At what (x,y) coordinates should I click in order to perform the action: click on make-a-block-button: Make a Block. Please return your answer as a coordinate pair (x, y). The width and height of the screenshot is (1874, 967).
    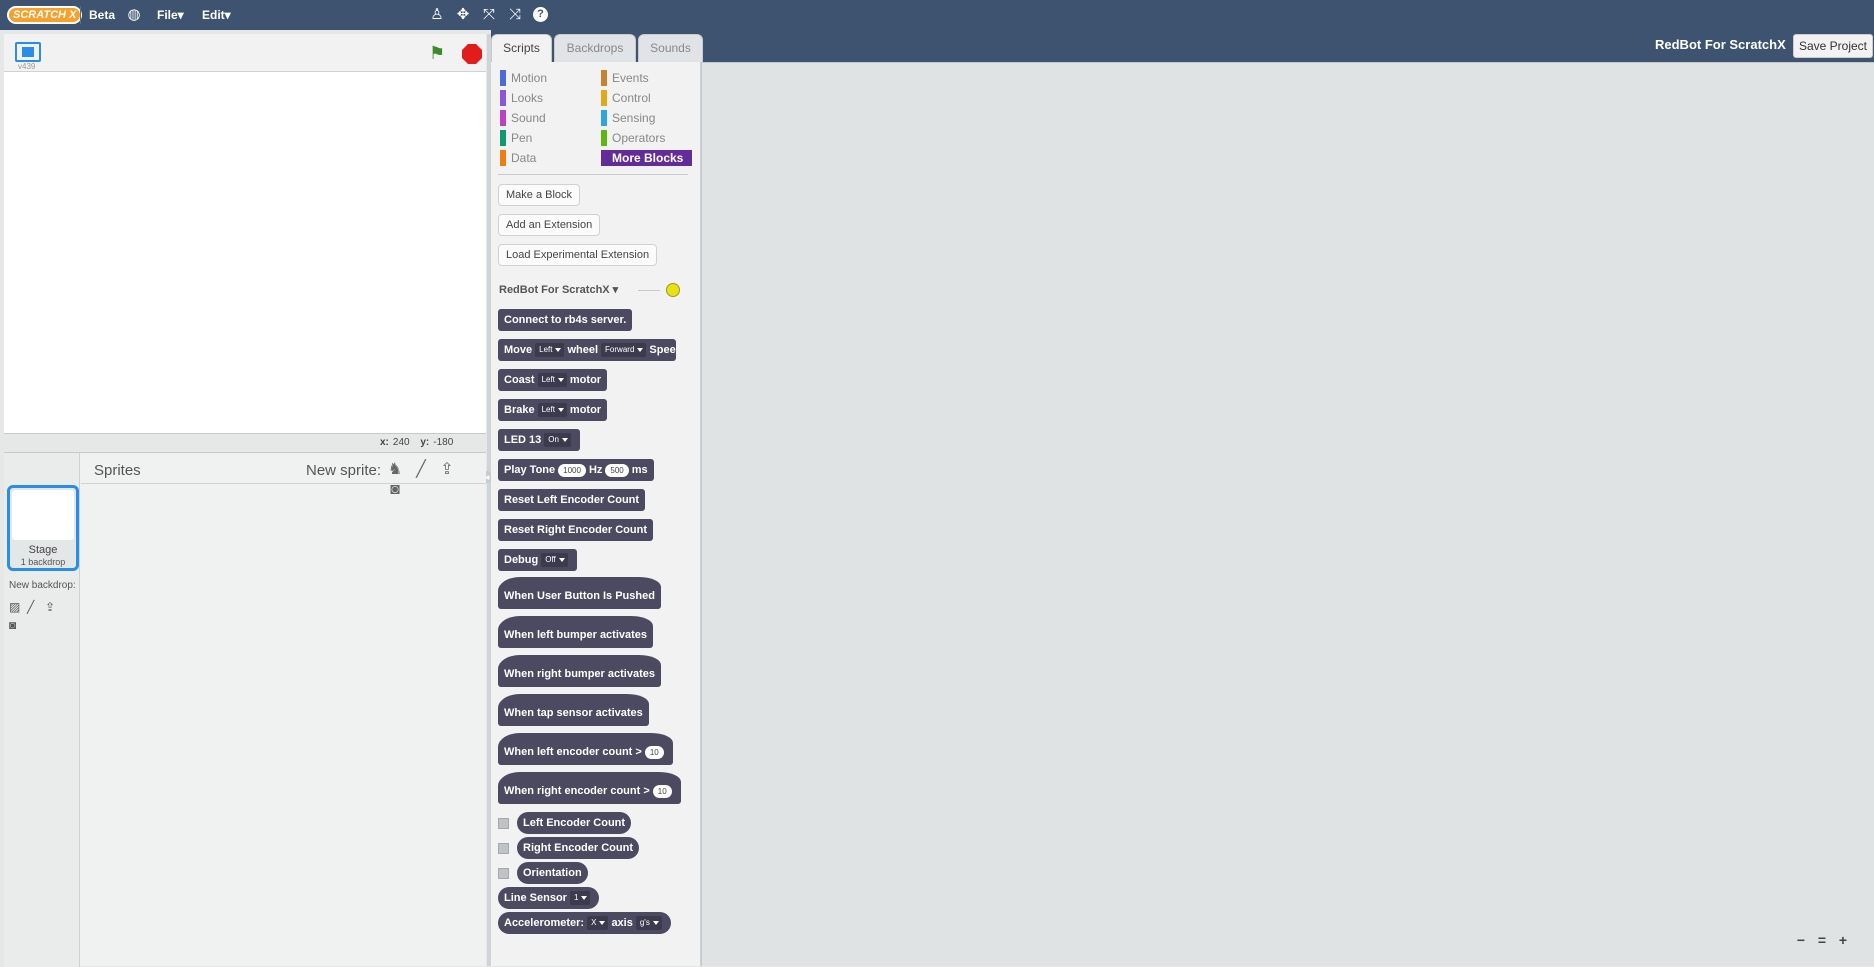
    Looking at the image, I should click on (539, 195).